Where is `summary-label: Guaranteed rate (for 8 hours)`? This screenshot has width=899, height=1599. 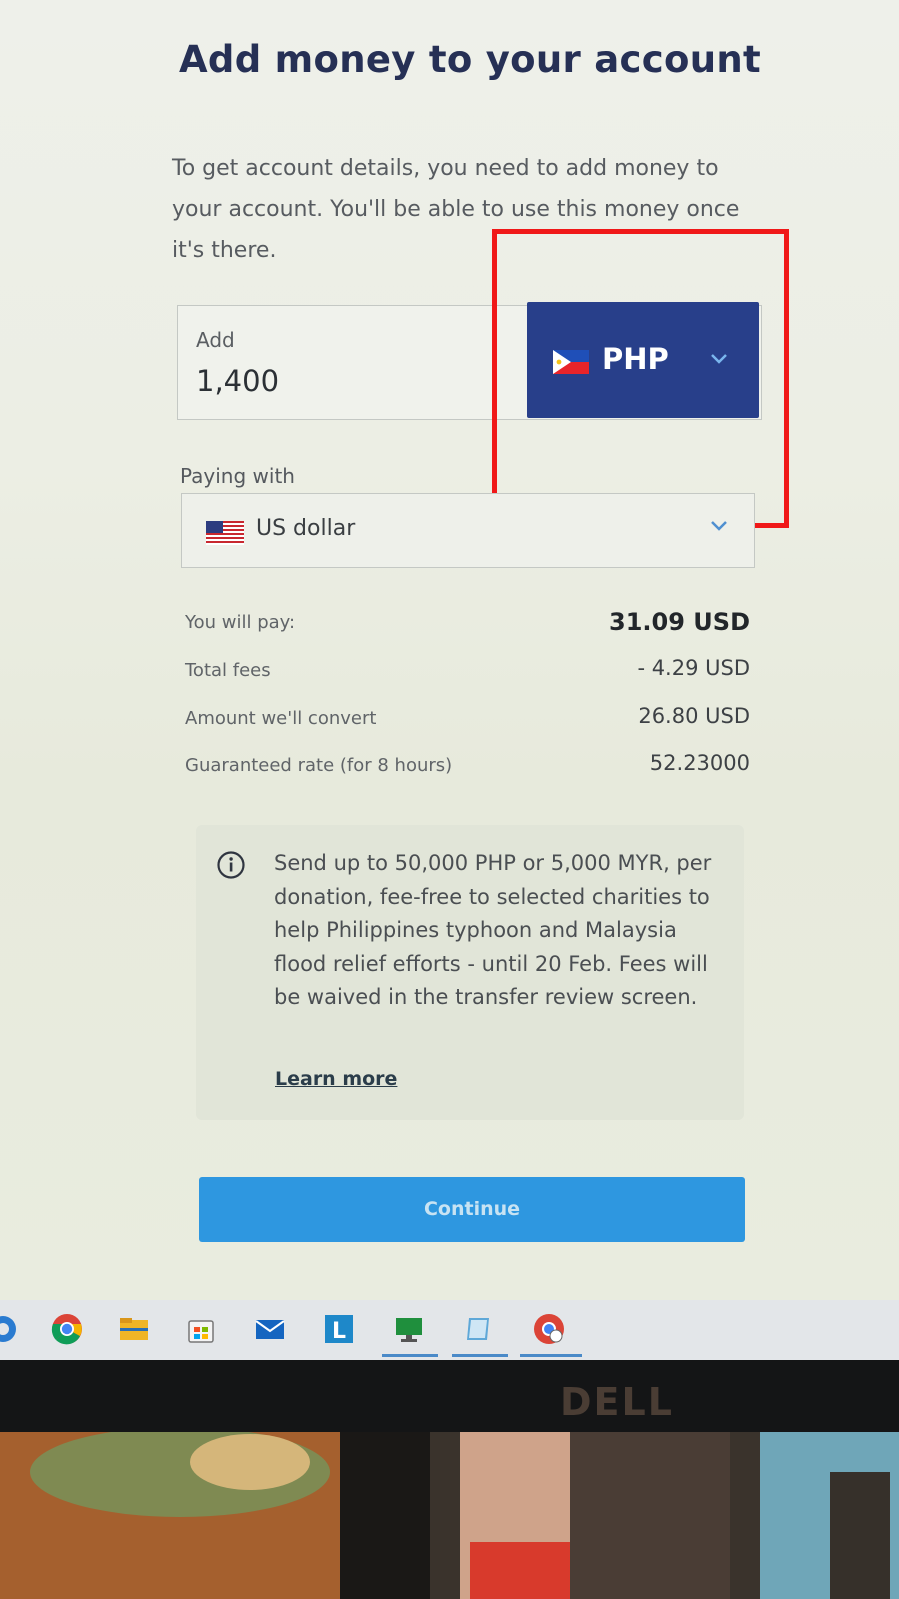 summary-label: Guaranteed rate (for 8 hours) is located at coordinates (319, 765).